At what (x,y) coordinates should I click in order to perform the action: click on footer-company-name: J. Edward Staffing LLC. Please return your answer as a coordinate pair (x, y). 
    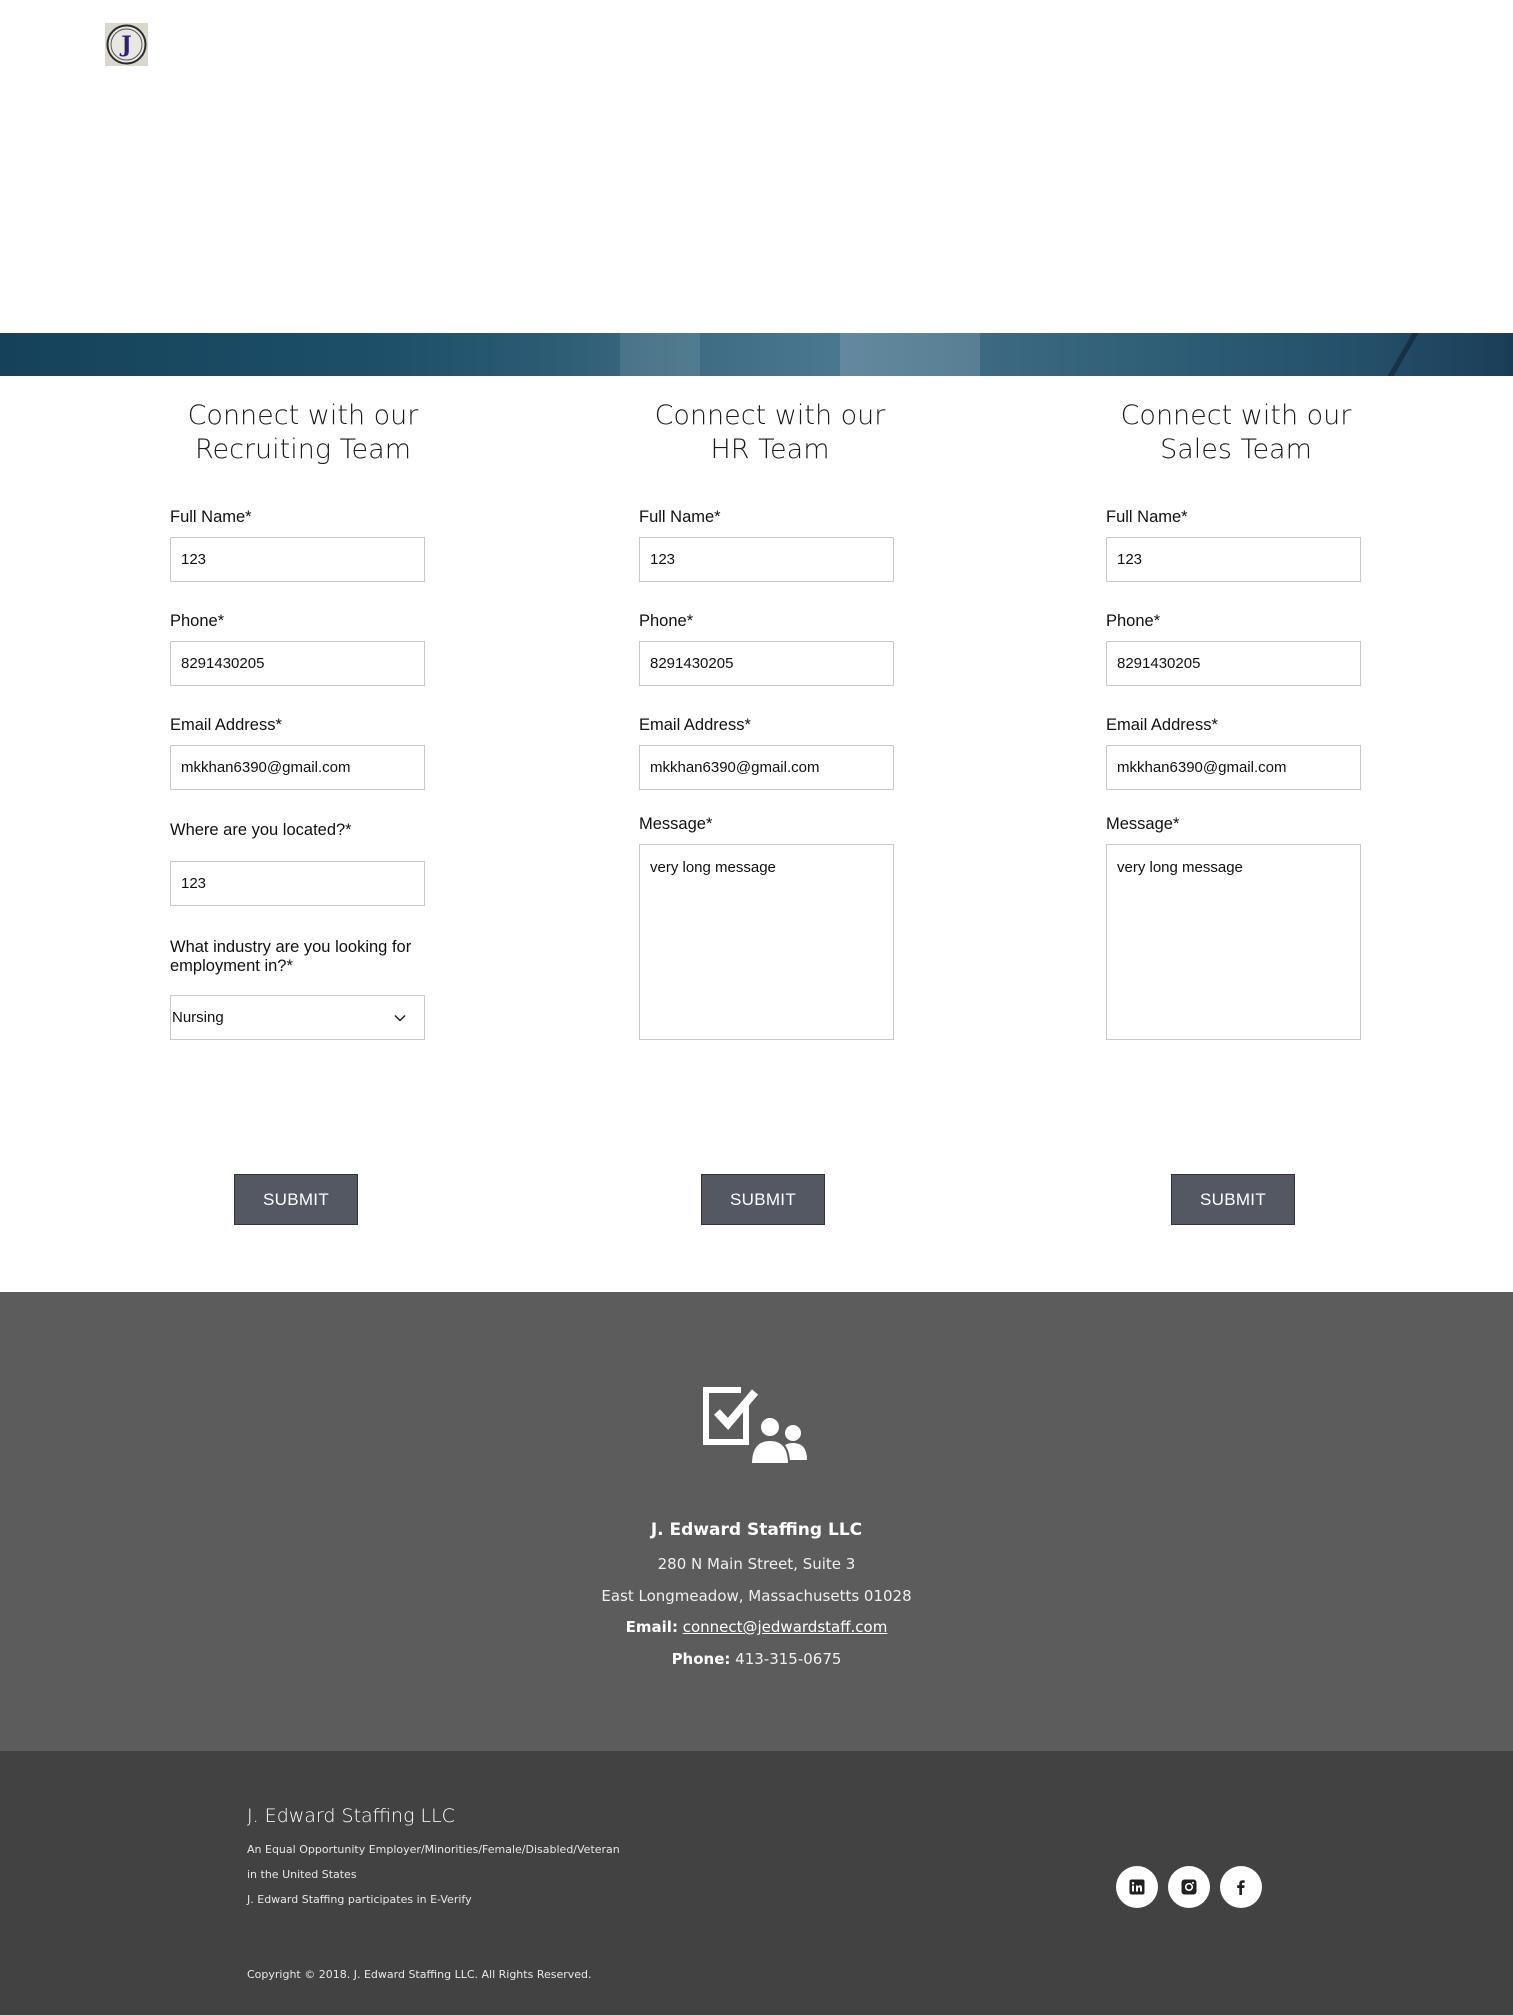
    Looking at the image, I should click on (351, 1816).